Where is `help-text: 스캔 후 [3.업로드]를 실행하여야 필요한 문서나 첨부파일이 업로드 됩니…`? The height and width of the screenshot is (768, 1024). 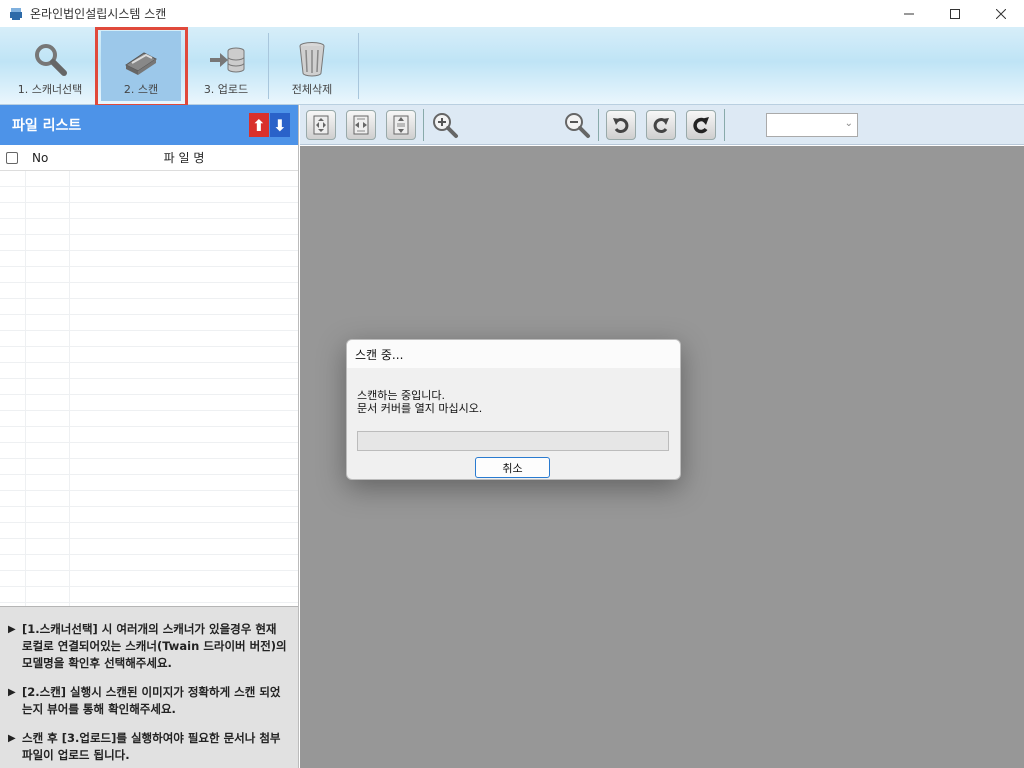
help-text: 스캔 후 [3.업로드]를 실행하여야 필요한 문서나 첨부파일이 업로드 됩니… is located at coordinates (151, 746).